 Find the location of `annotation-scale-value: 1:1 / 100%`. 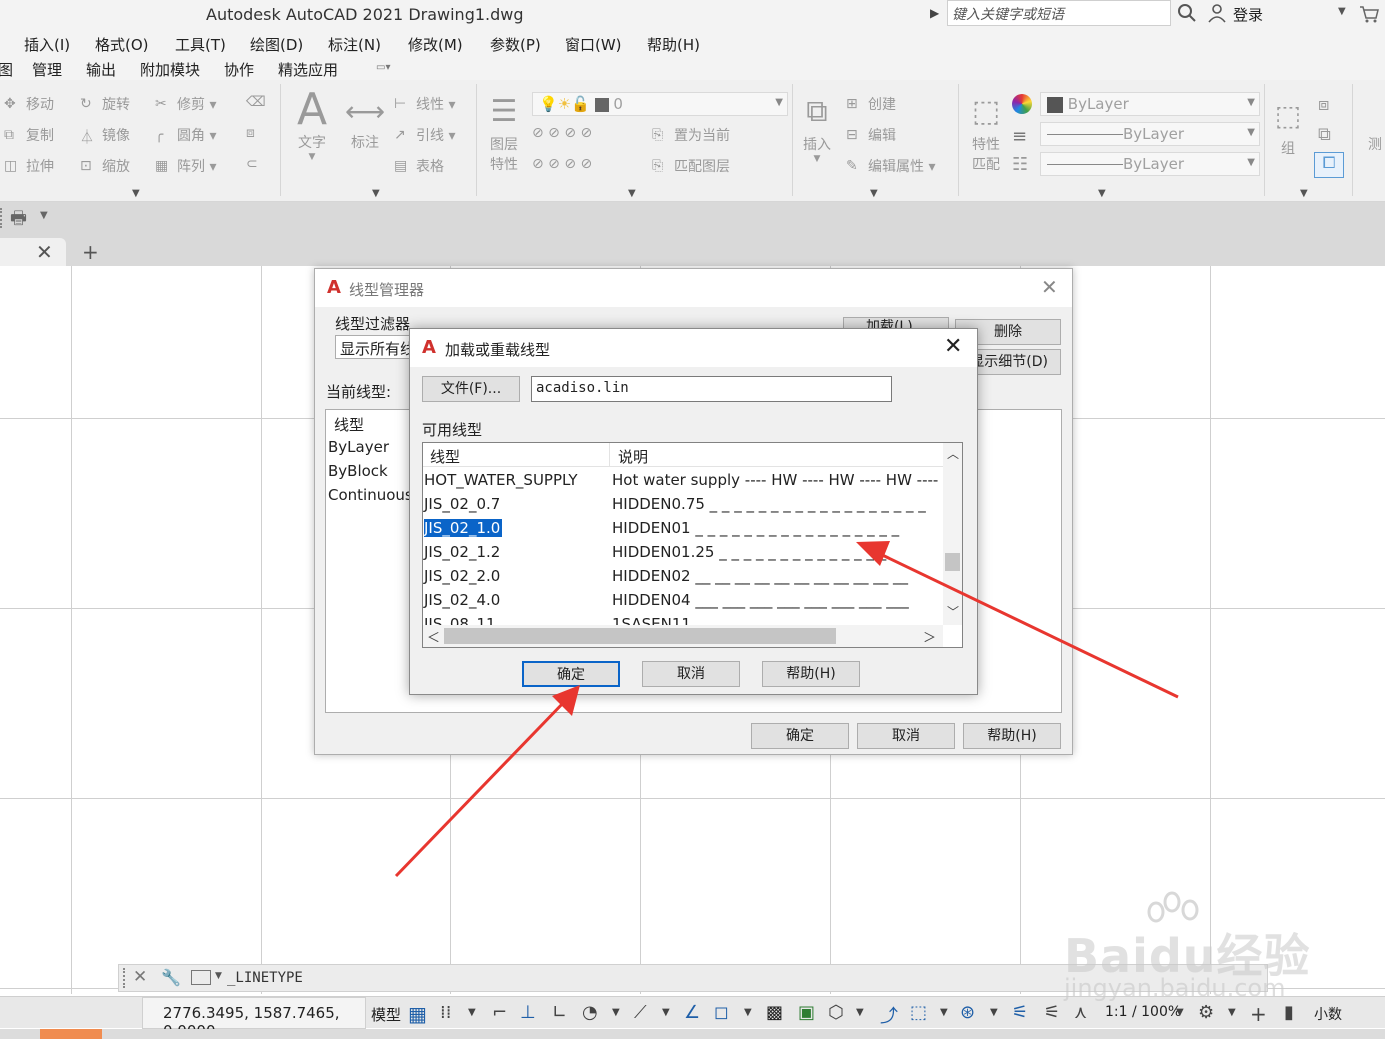

annotation-scale-value: 1:1 / 100% is located at coordinates (1143, 1012).